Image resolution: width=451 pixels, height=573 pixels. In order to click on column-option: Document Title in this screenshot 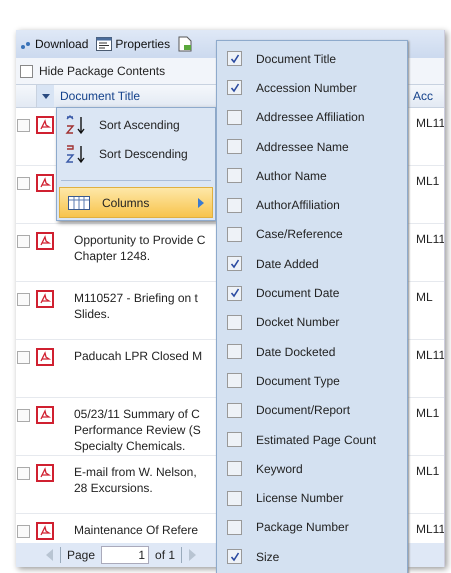, I will do `click(312, 59)`.